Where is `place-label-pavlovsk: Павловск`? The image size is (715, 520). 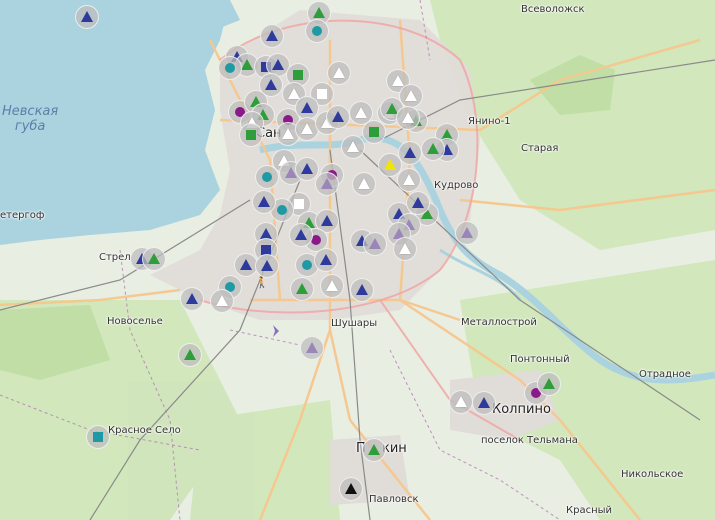 place-label-pavlovsk: Павловск is located at coordinates (394, 499).